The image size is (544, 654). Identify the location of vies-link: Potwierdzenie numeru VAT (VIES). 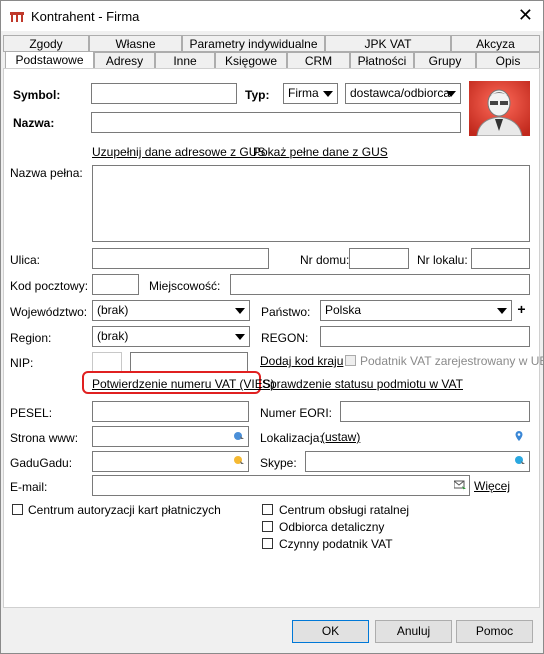
(183, 384).